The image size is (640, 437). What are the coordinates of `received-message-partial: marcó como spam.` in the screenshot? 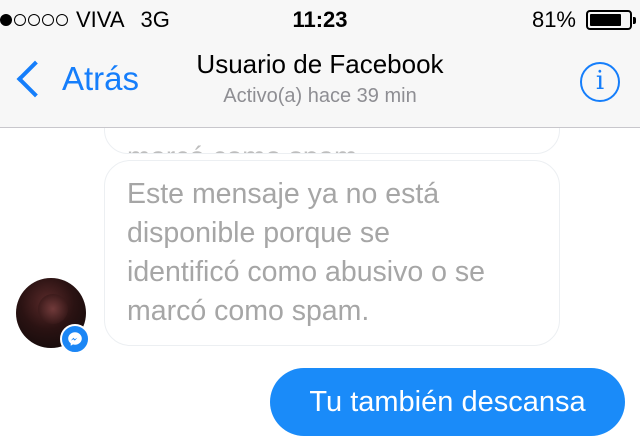 It's located at (332, 141).